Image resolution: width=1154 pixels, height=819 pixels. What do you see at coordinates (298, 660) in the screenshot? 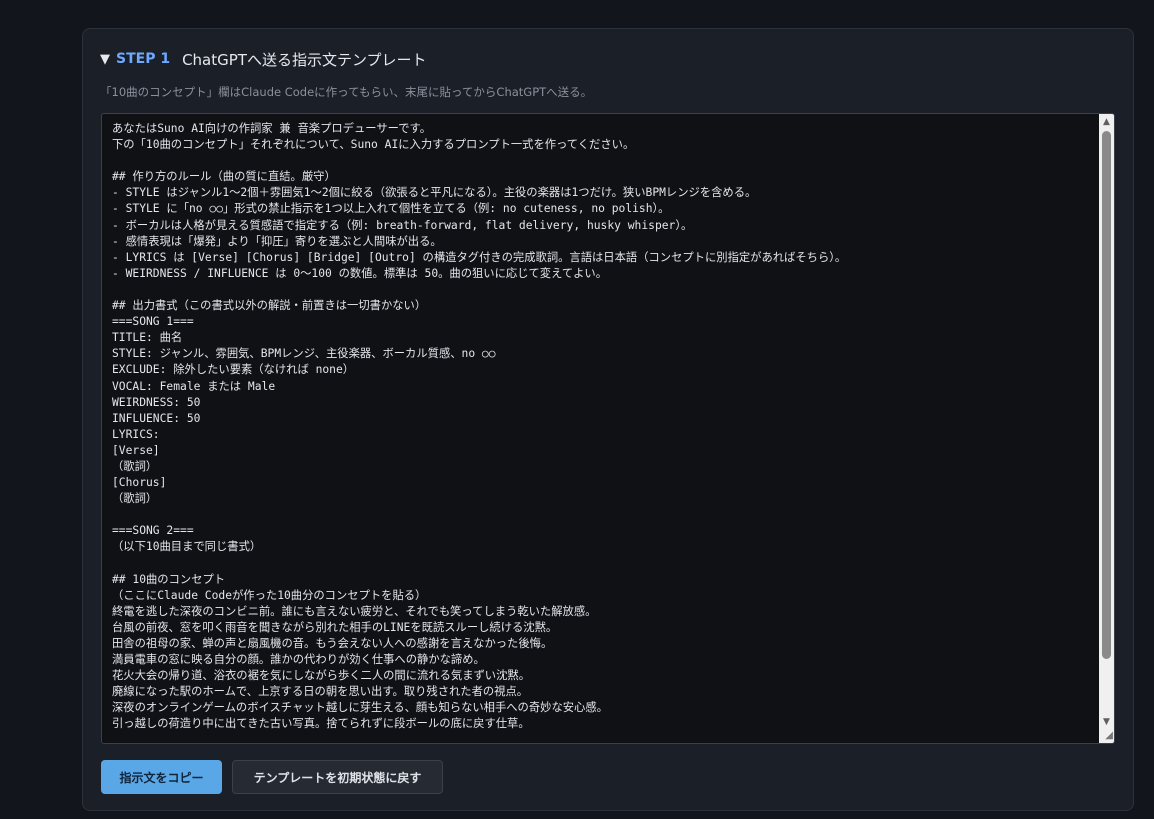
I see `template-line: 満員電車の窓に映る自分の顔。誰かの代わりが効く仕事への静かな諦め。` at bounding box center [298, 660].